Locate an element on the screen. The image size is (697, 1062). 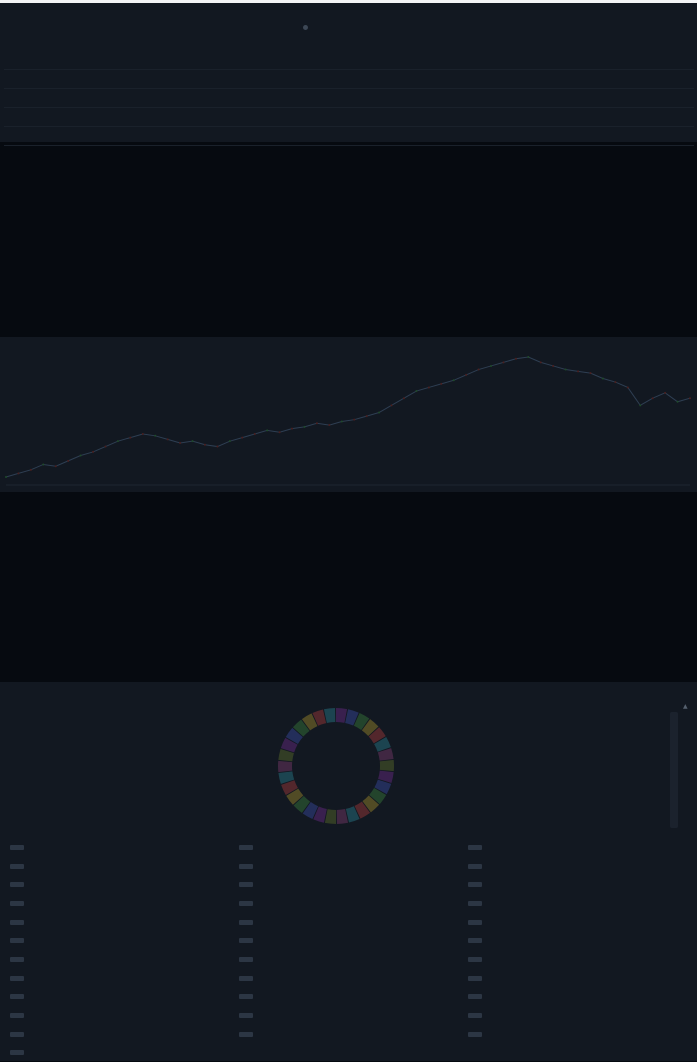
line-chart is located at coordinates (348, 414).